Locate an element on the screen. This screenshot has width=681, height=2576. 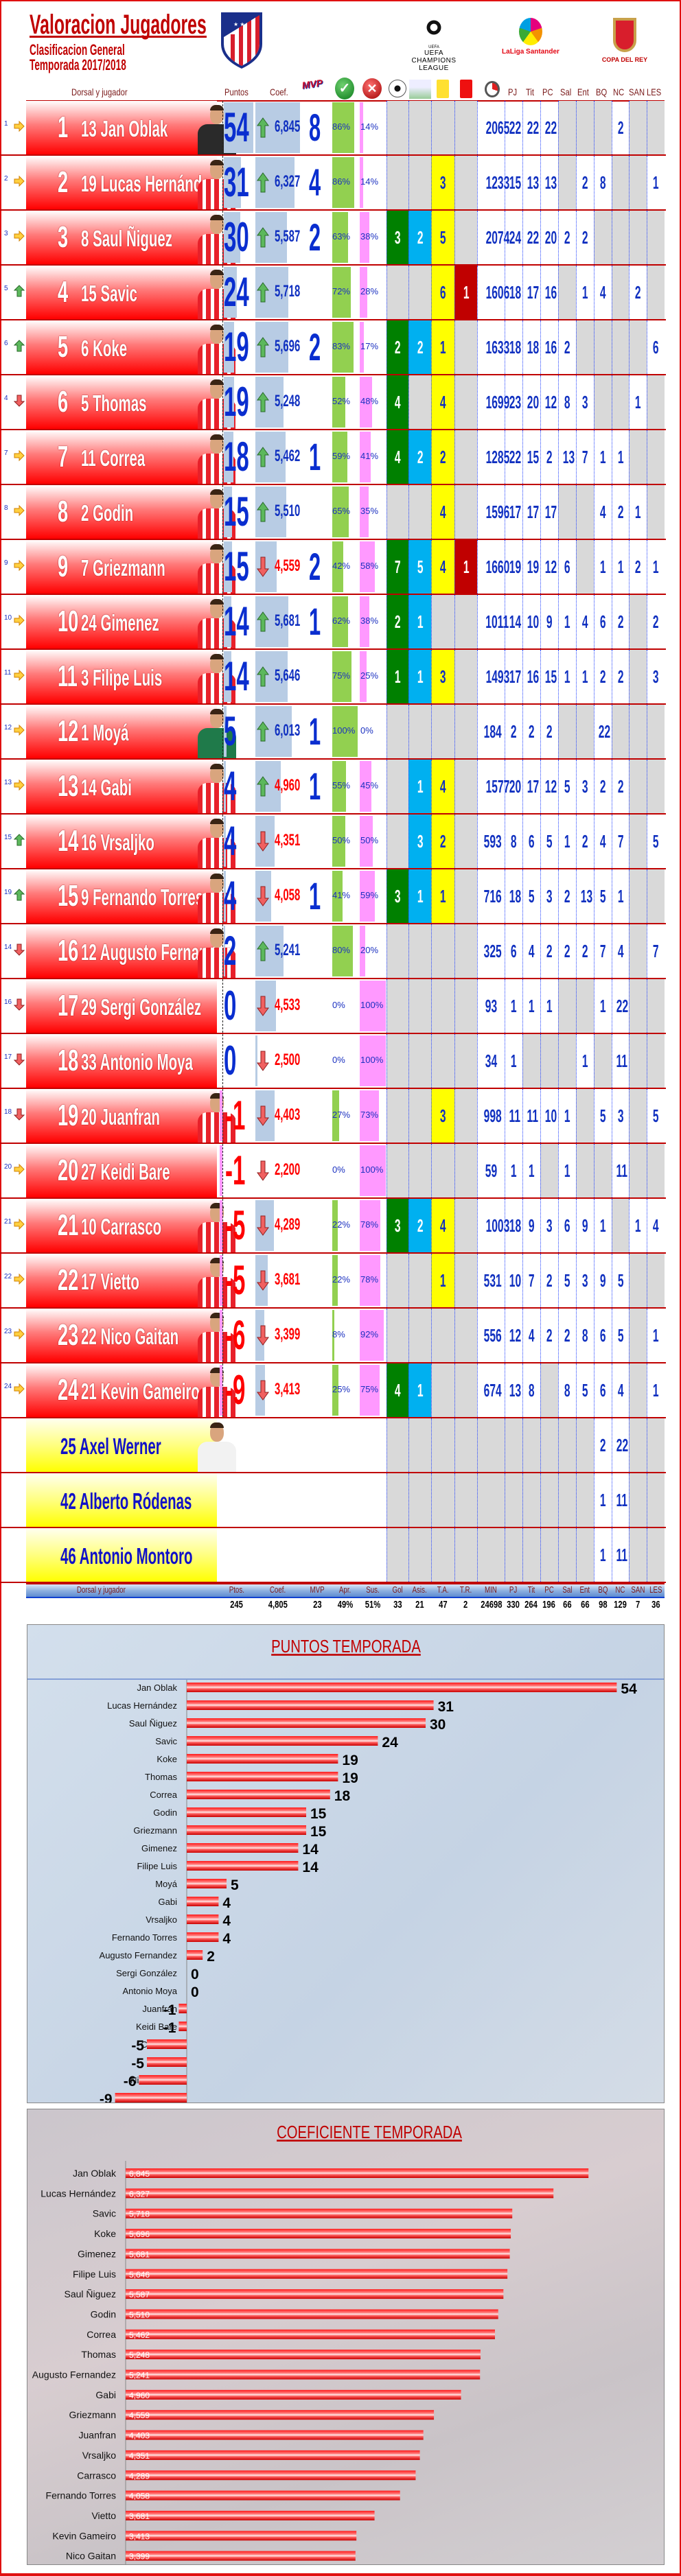
stat-asis: 1 is located at coordinates (420, 621).